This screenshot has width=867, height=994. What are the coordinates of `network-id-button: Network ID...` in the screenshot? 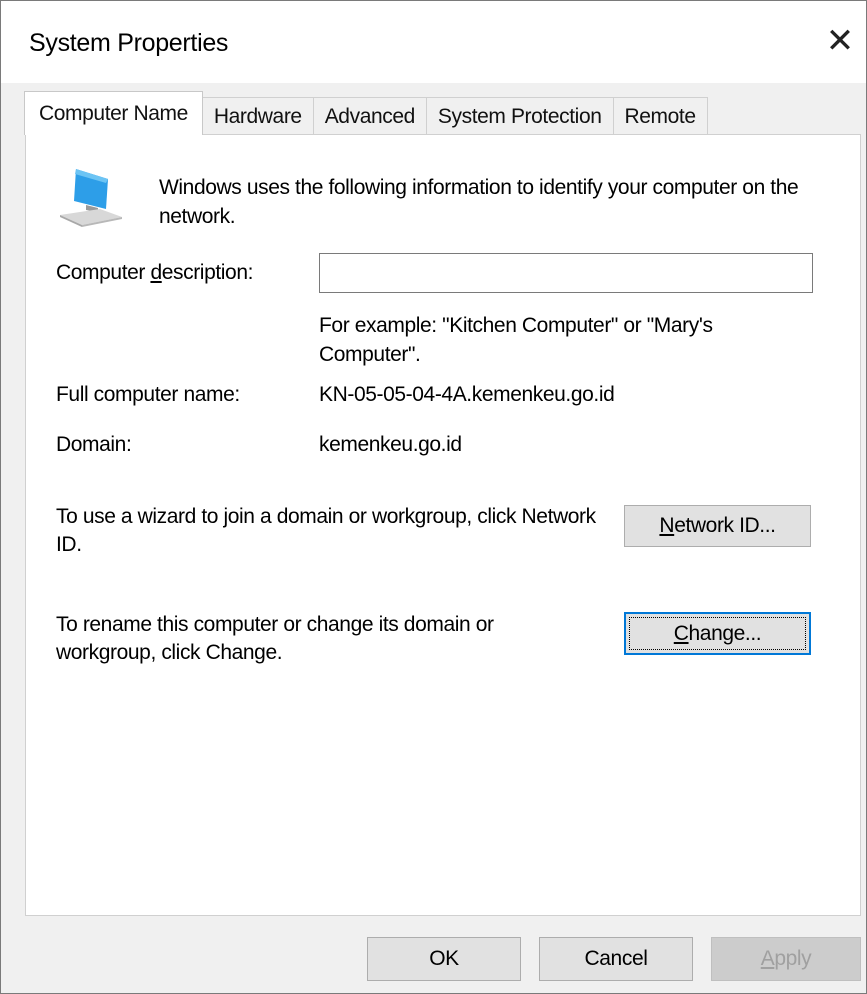 It's located at (717, 526).